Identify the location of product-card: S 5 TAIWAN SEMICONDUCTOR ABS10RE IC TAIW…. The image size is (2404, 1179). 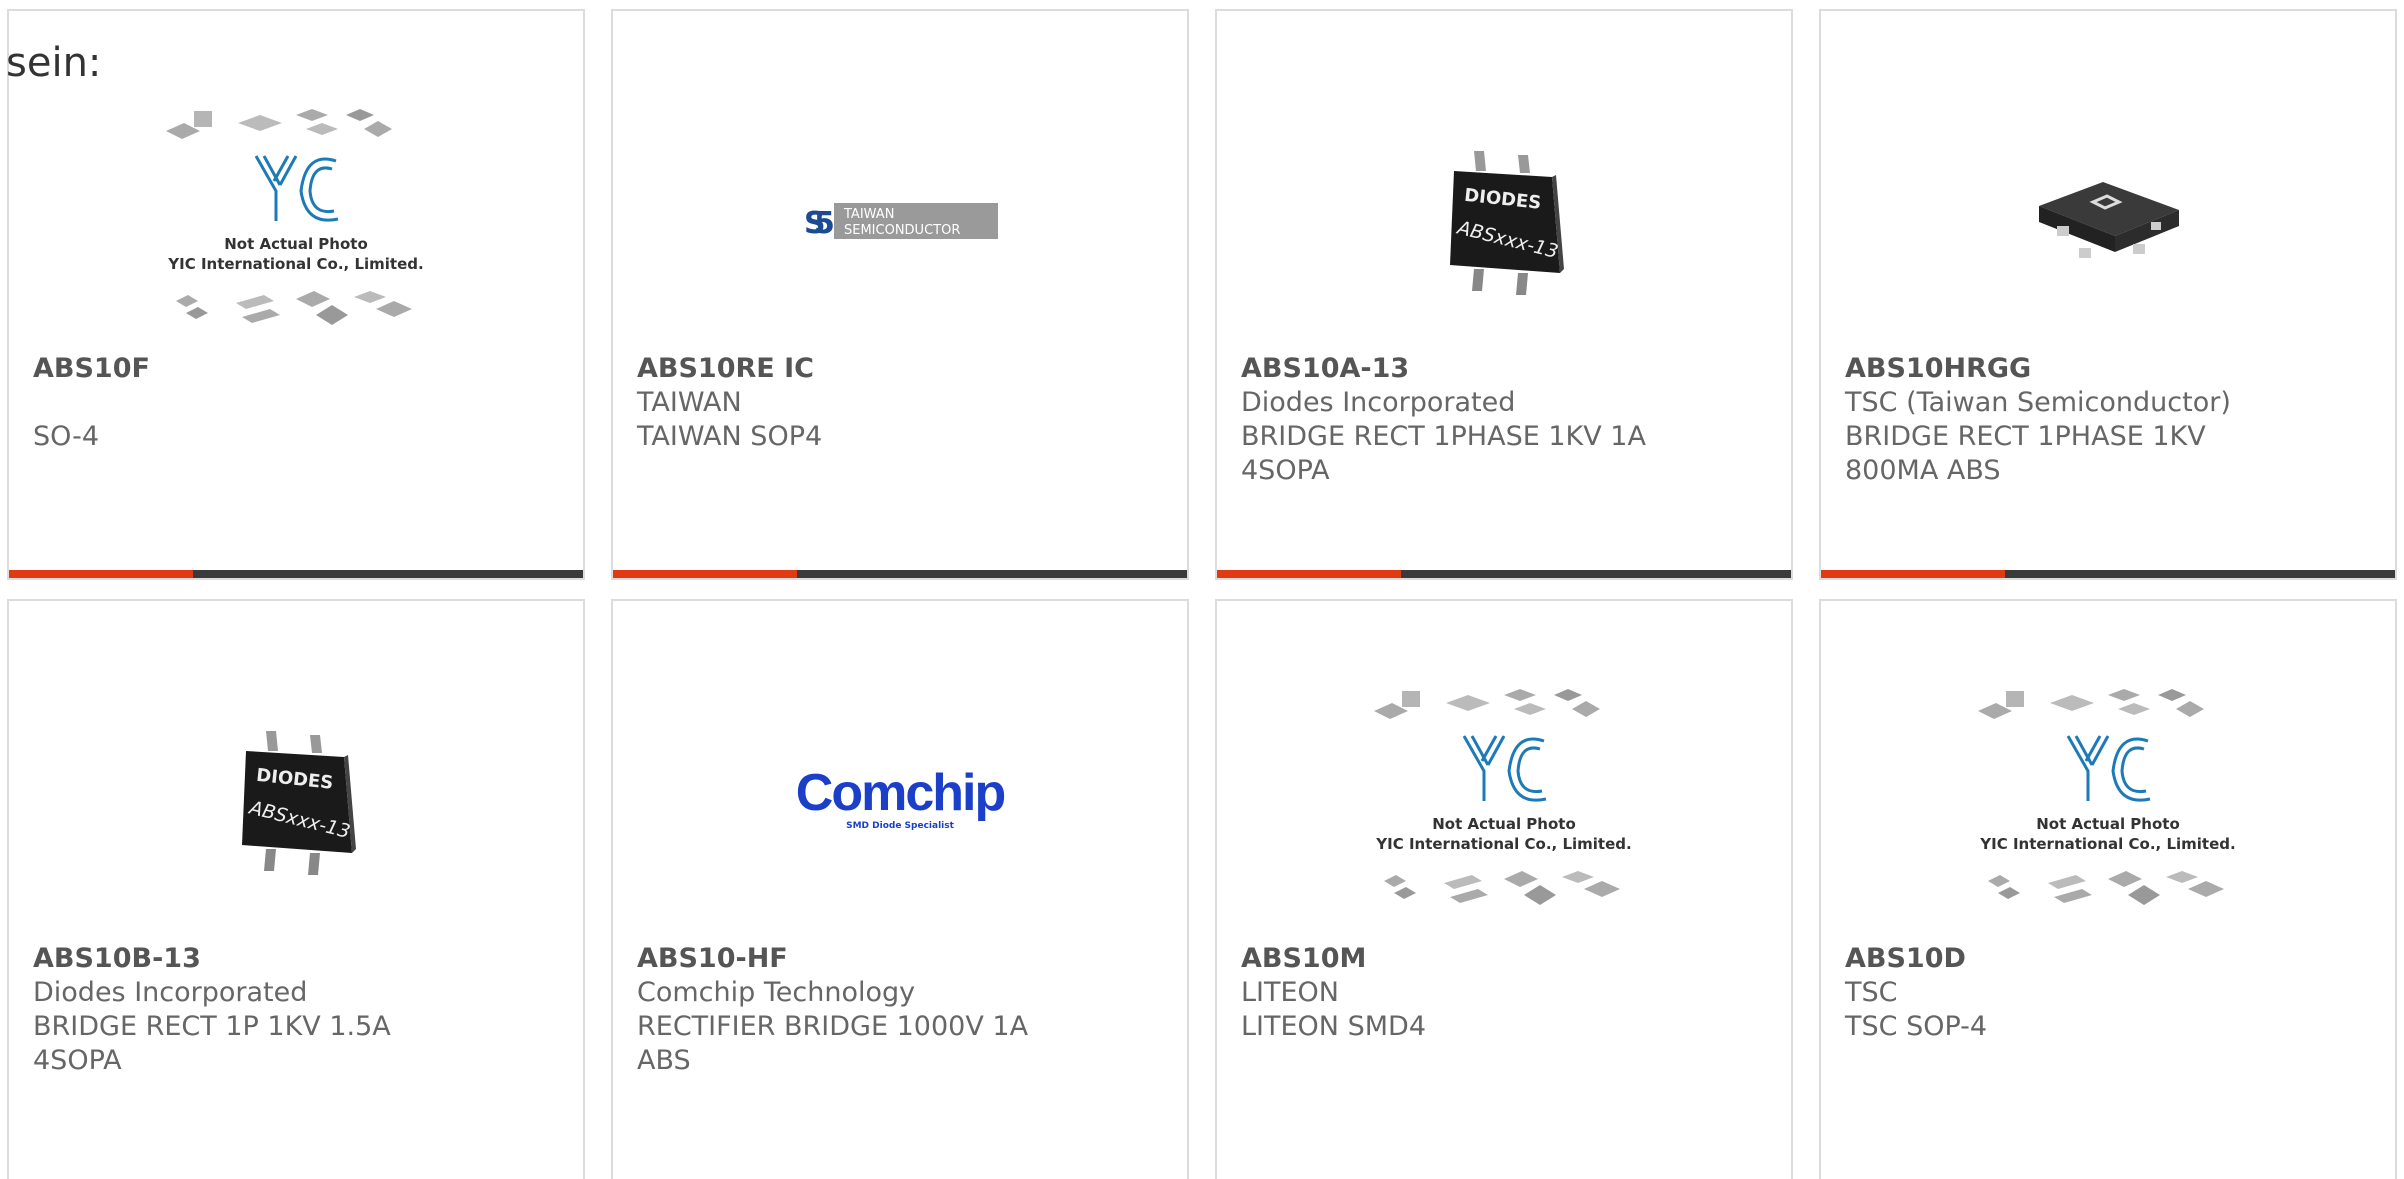
(900, 294).